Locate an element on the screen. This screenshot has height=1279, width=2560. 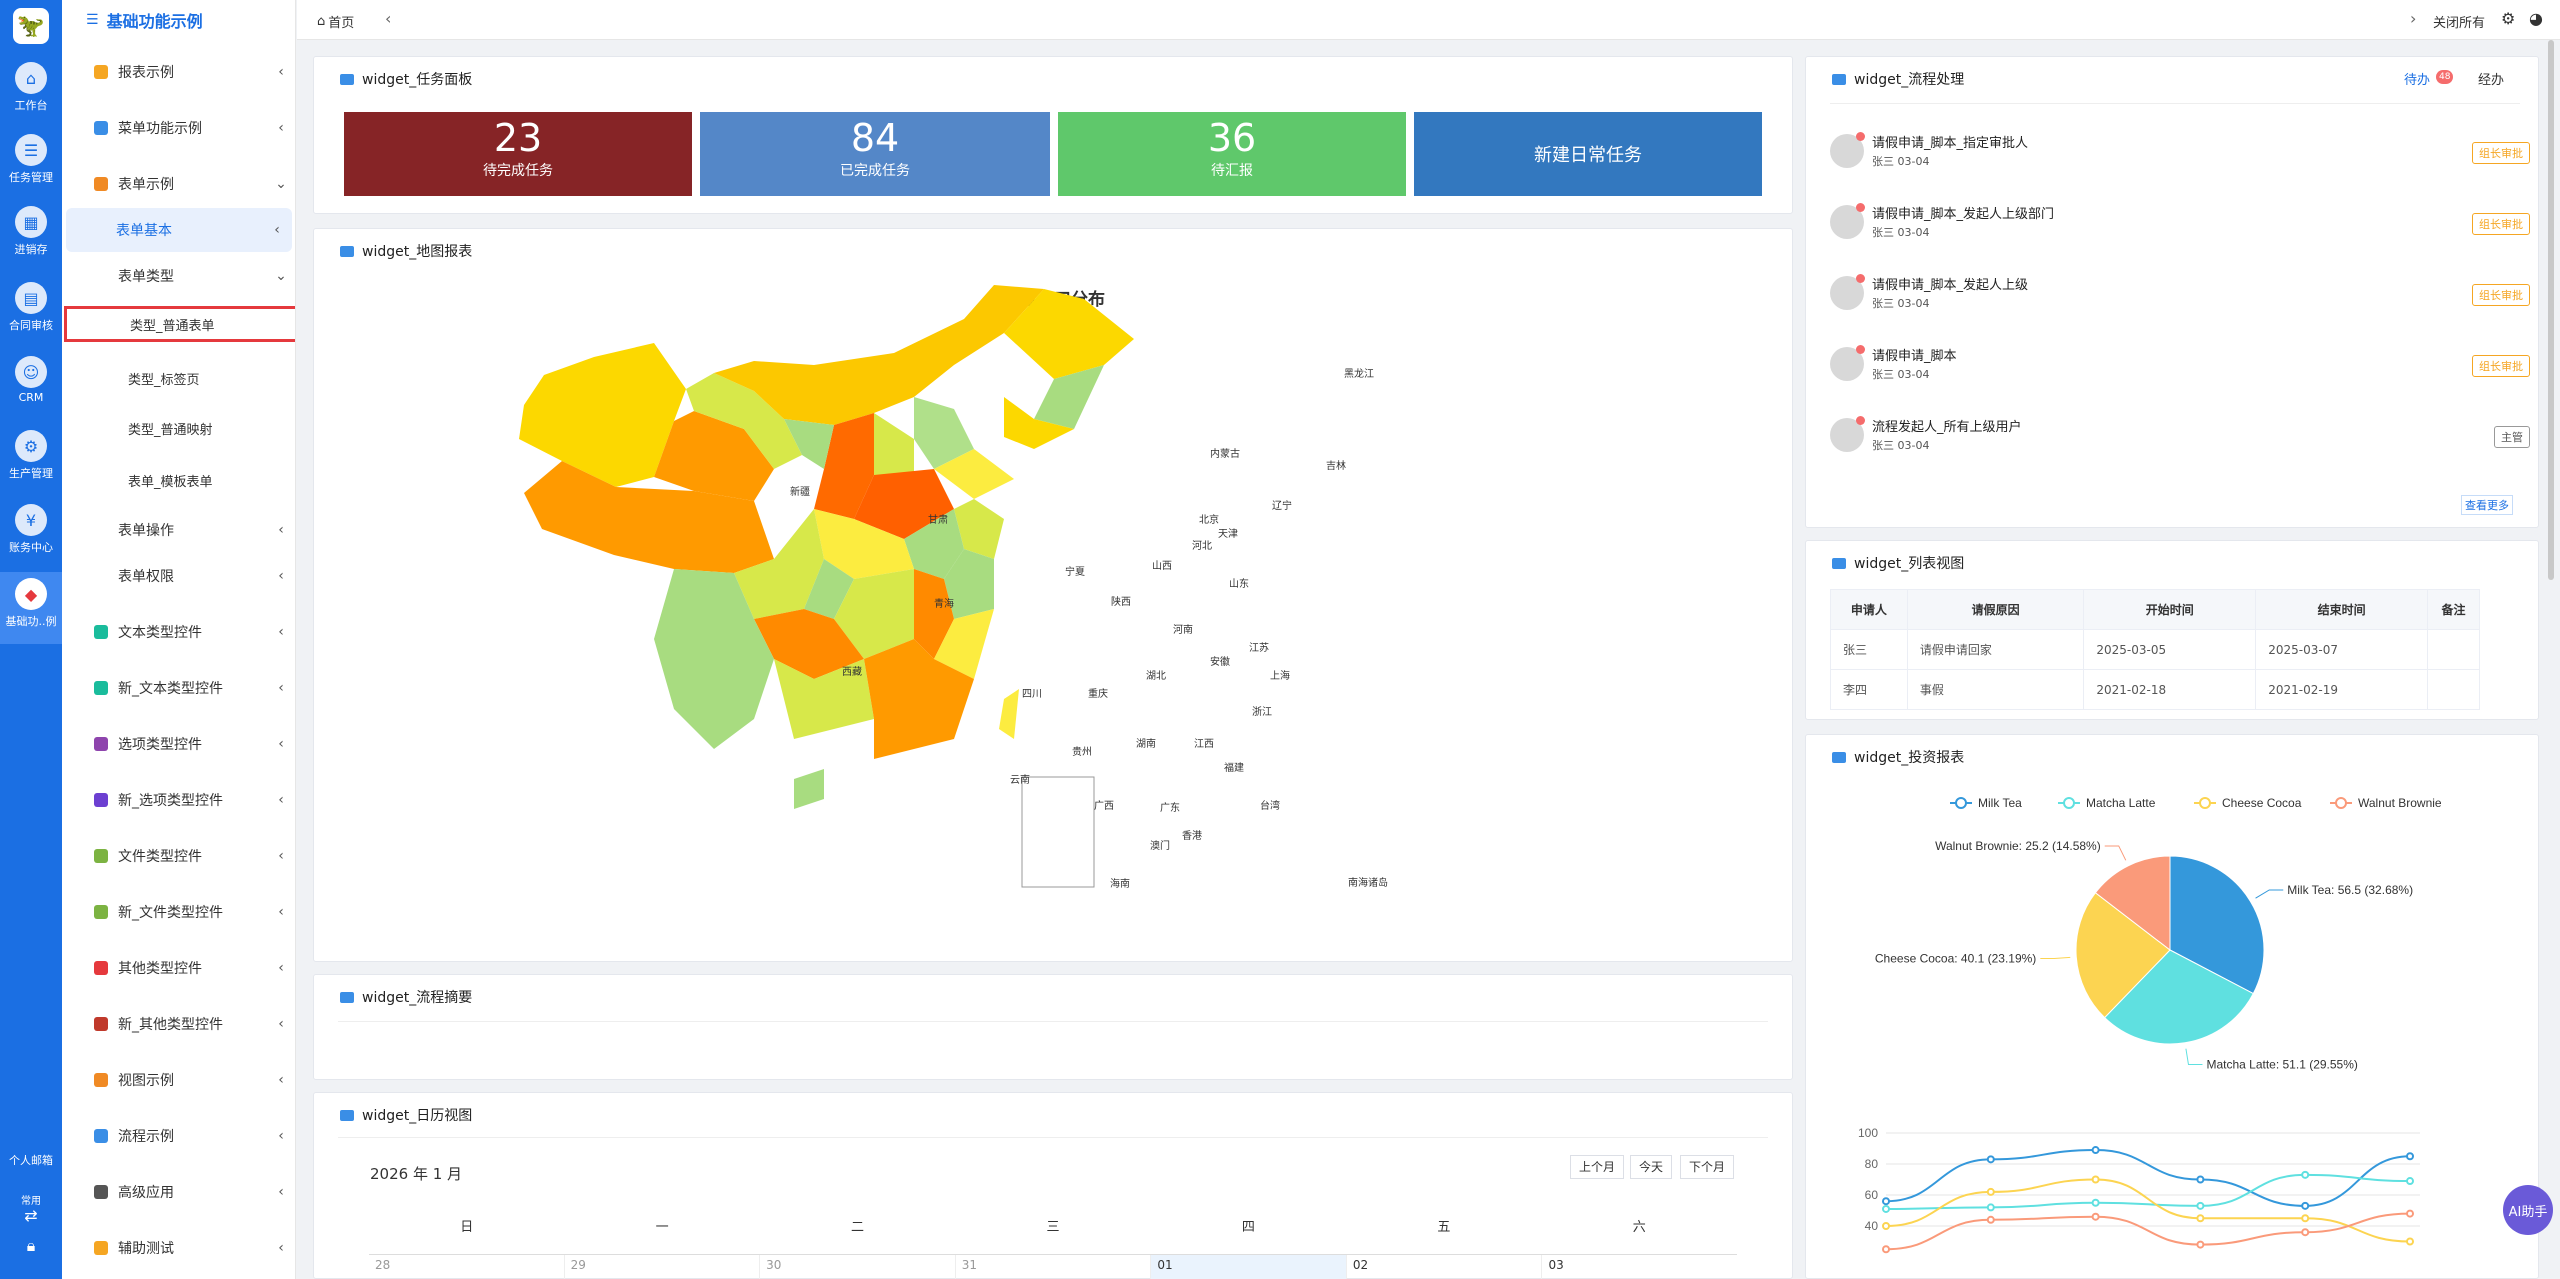
menu-item-menu-demo: 菜单功能示例 ‹ is located at coordinates (178, 128).